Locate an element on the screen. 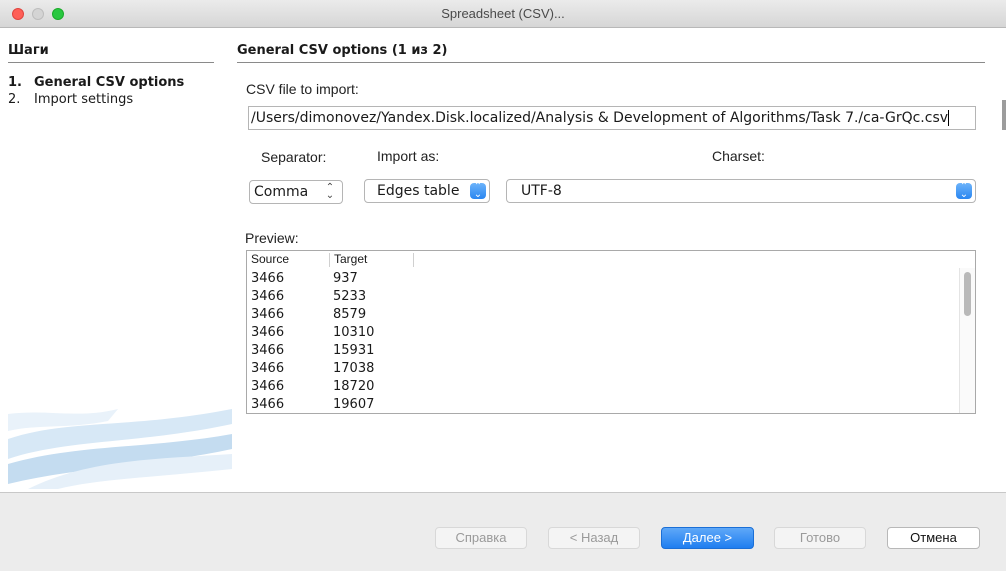 This screenshot has width=1006, height=571. preview-label: Preview: is located at coordinates (272, 238).